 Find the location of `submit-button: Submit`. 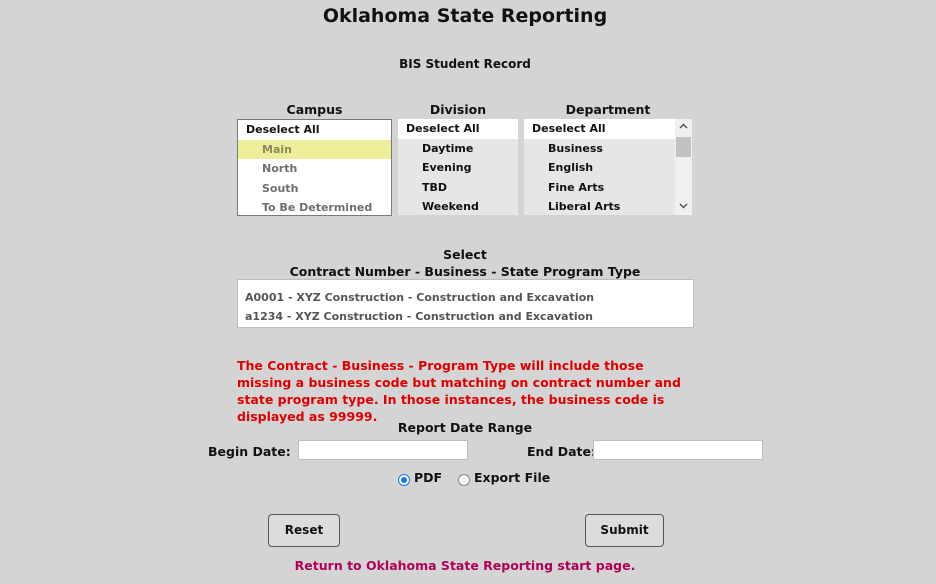

submit-button: Submit is located at coordinates (624, 530).